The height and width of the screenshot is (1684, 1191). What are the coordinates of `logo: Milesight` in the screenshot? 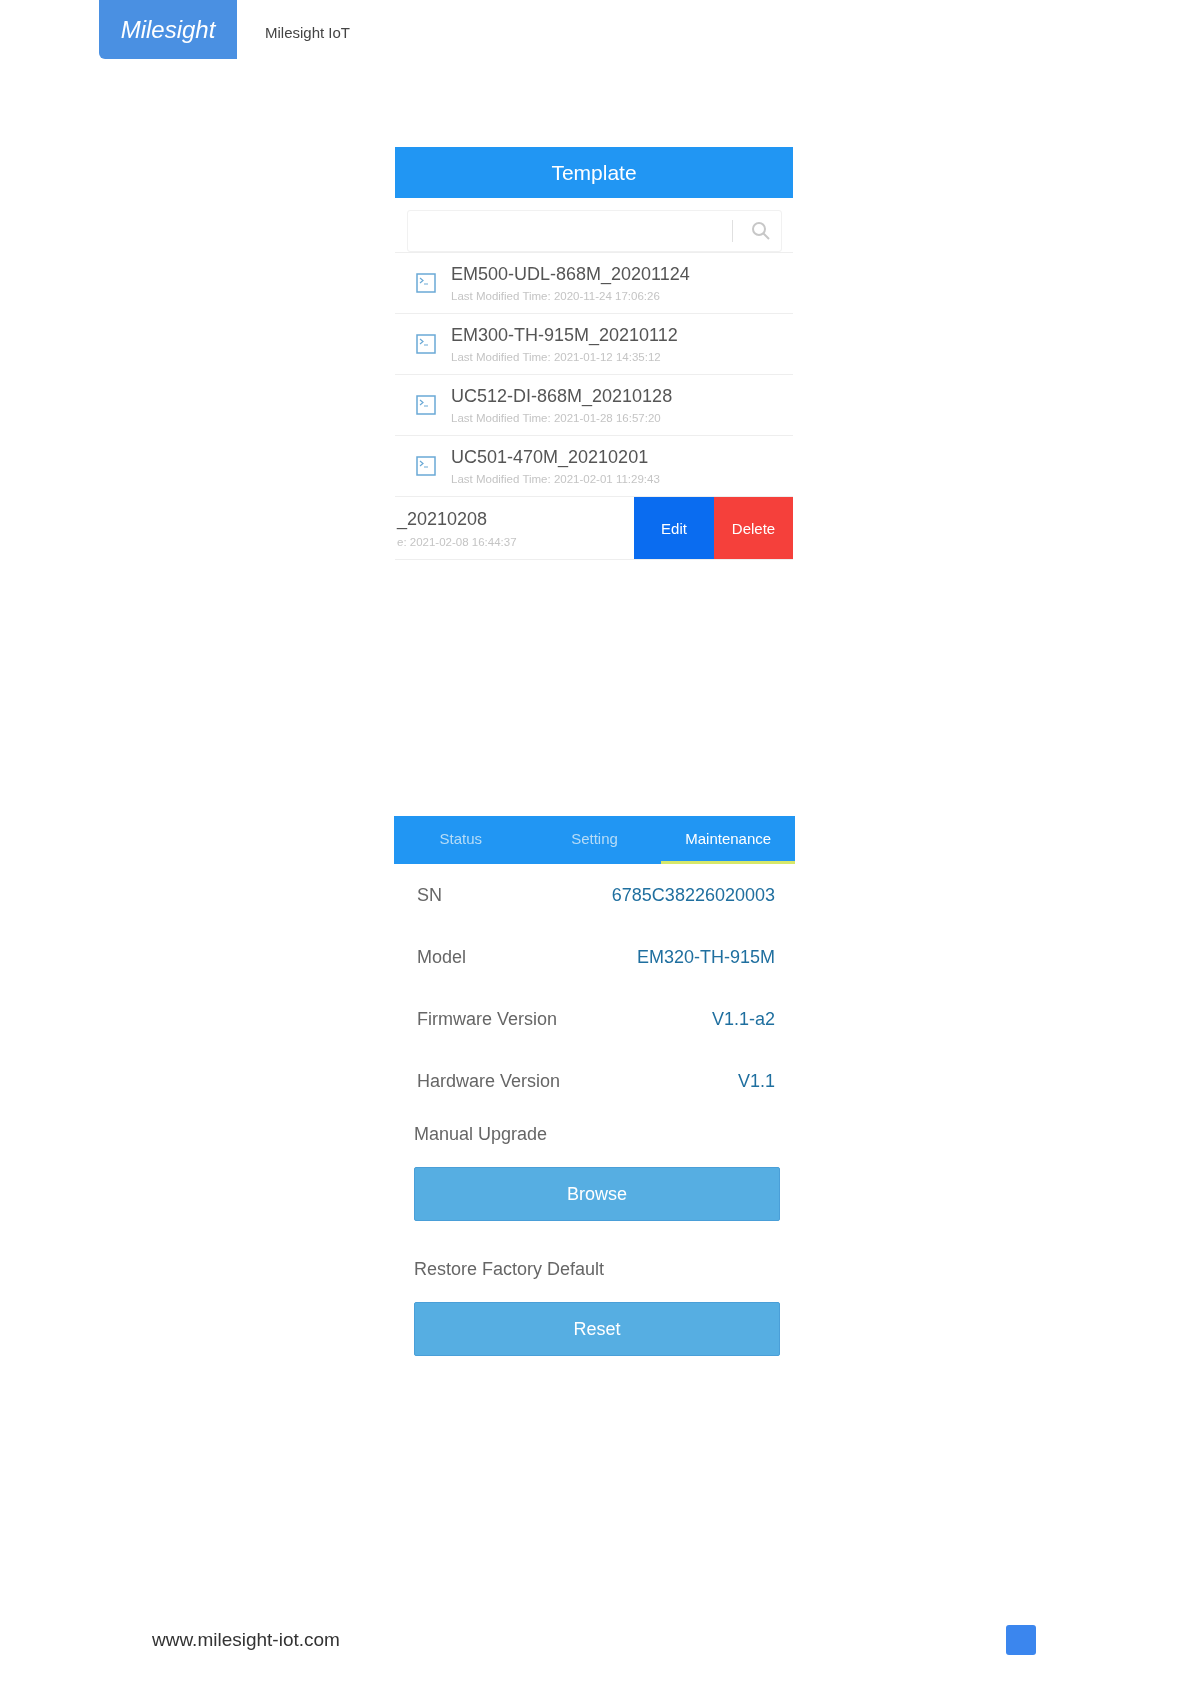 It's located at (168, 29).